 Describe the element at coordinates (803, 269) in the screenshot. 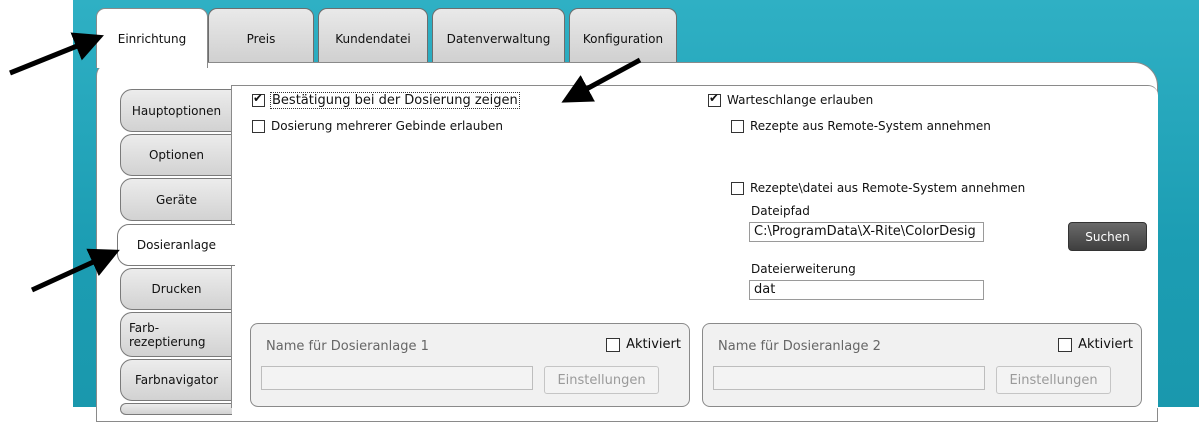

I see `label-dateierweiterung: Dateierweiterung` at that location.